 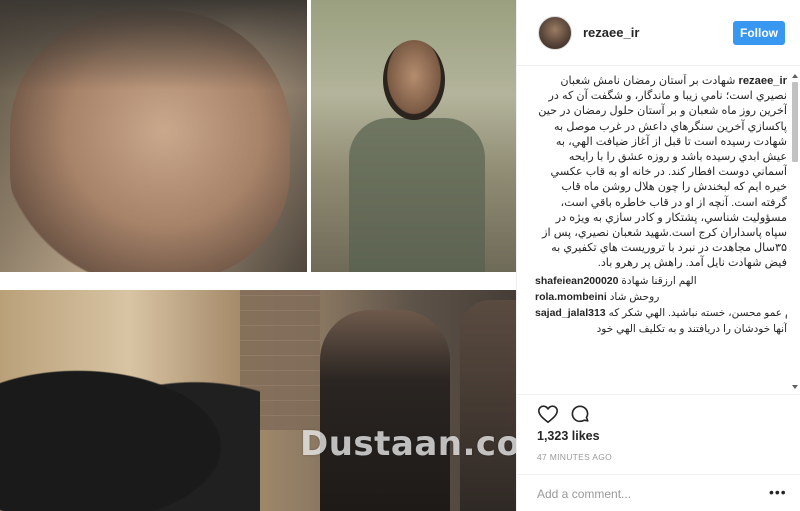 What do you see at coordinates (408, 444) in the screenshot?
I see `watermark: Dustaan.com` at bounding box center [408, 444].